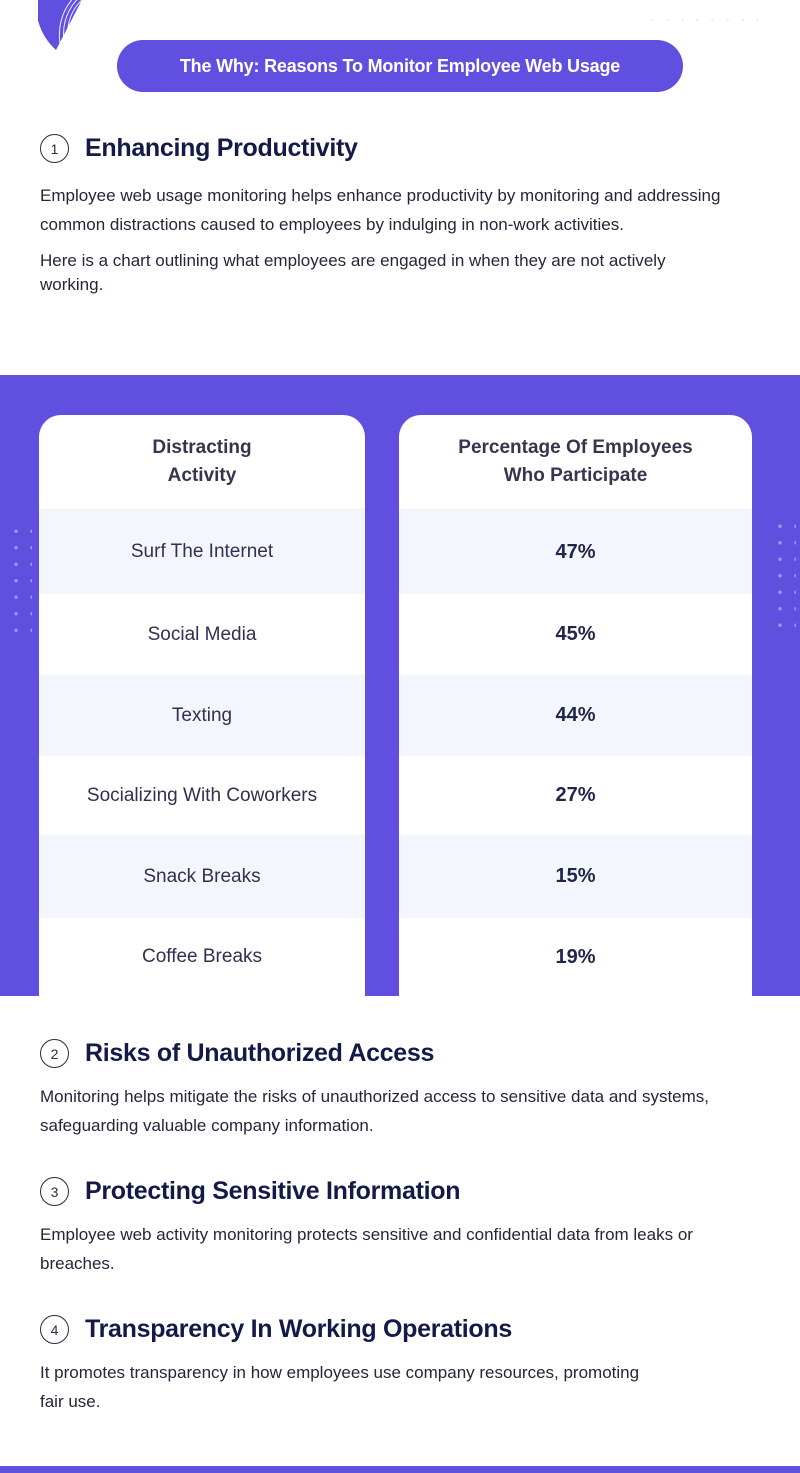  Describe the element at coordinates (575, 715) in the screenshot. I see `table-cell-percent: 44%` at that location.